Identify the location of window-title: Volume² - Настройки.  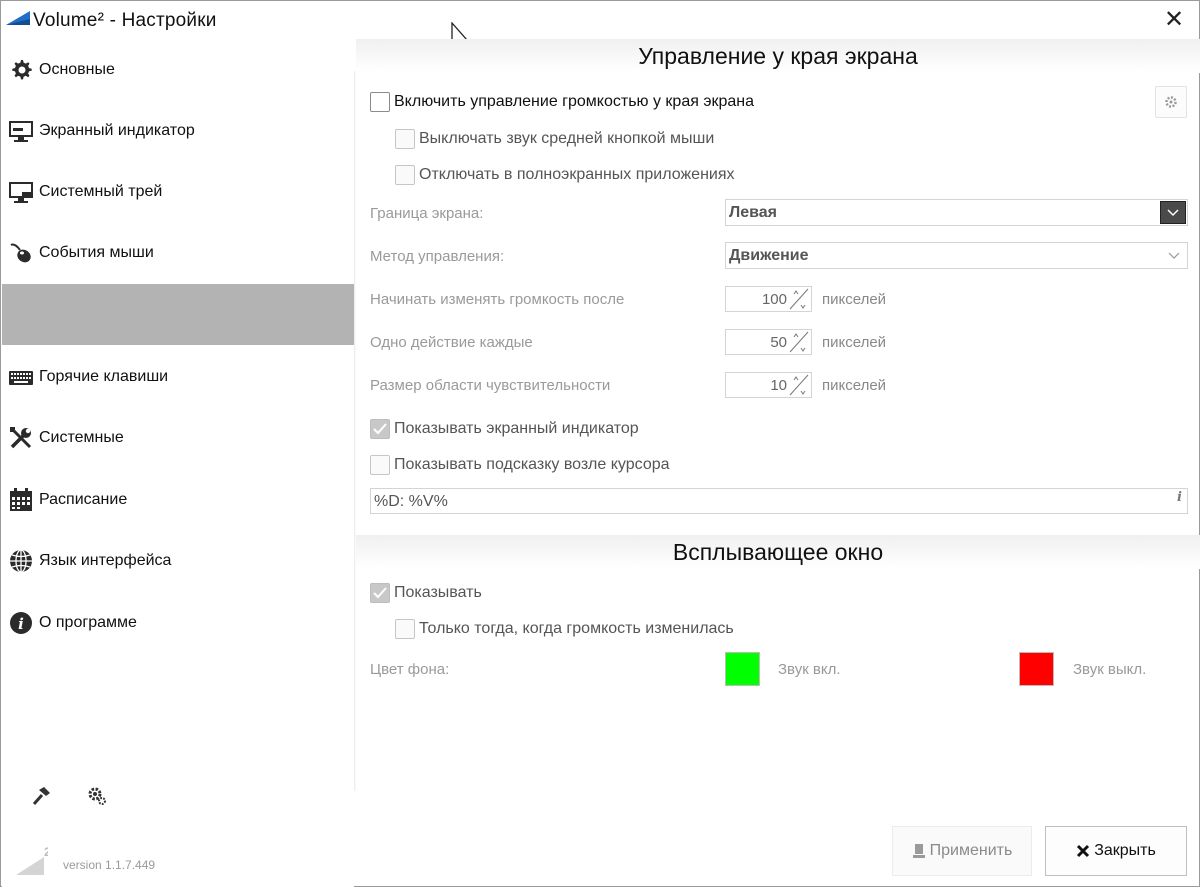
(125, 20).